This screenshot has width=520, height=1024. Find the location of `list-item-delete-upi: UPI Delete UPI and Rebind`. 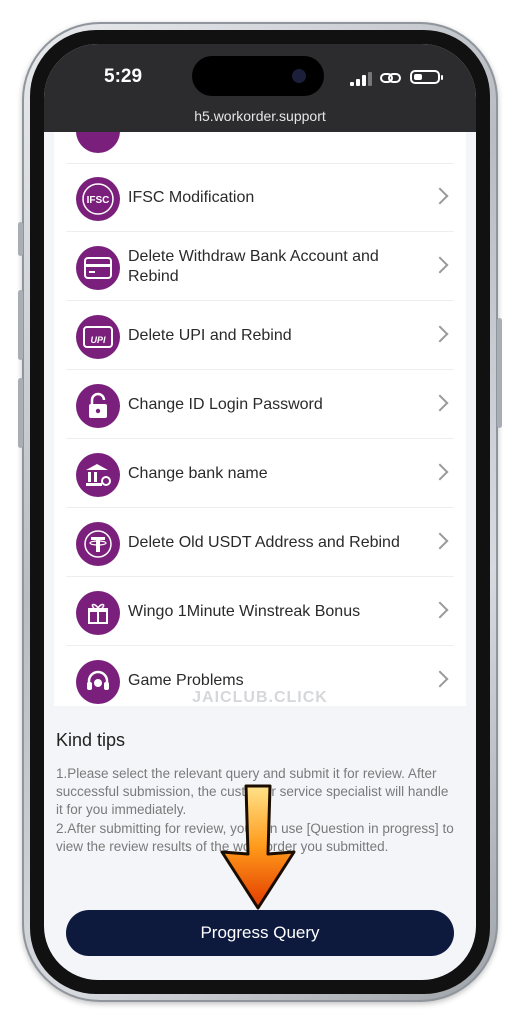

list-item-delete-upi: UPI Delete UPI and Rebind is located at coordinates (260, 336).